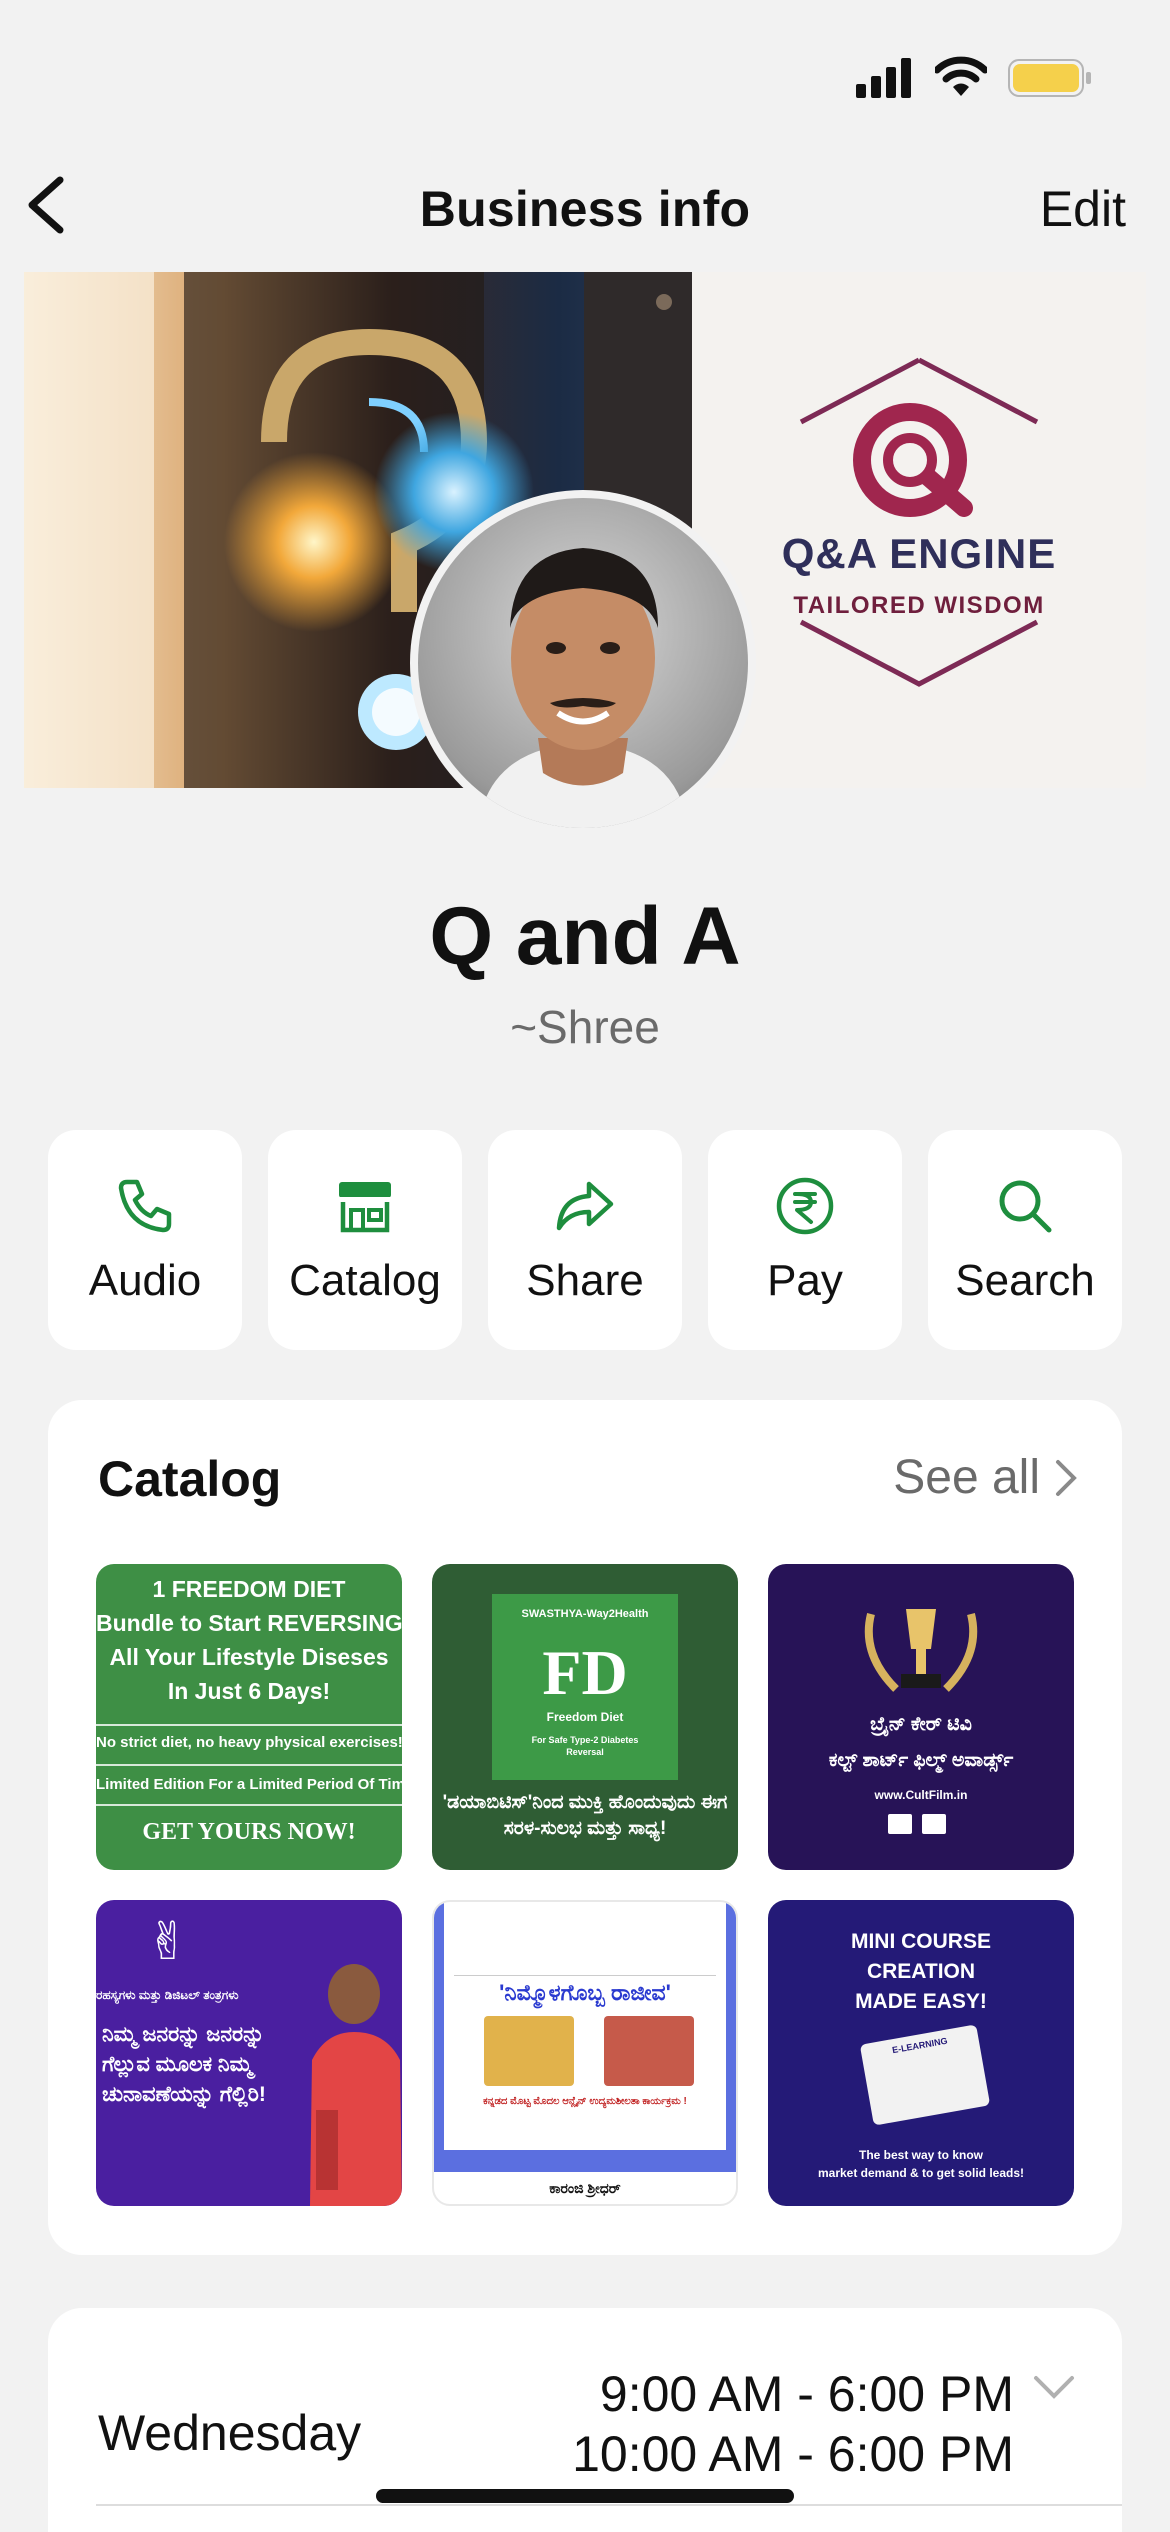 This screenshot has width=1170, height=2532. Describe the element at coordinates (168, 1942) in the screenshot. I see `victory-hand-icon: ✌` at that location.